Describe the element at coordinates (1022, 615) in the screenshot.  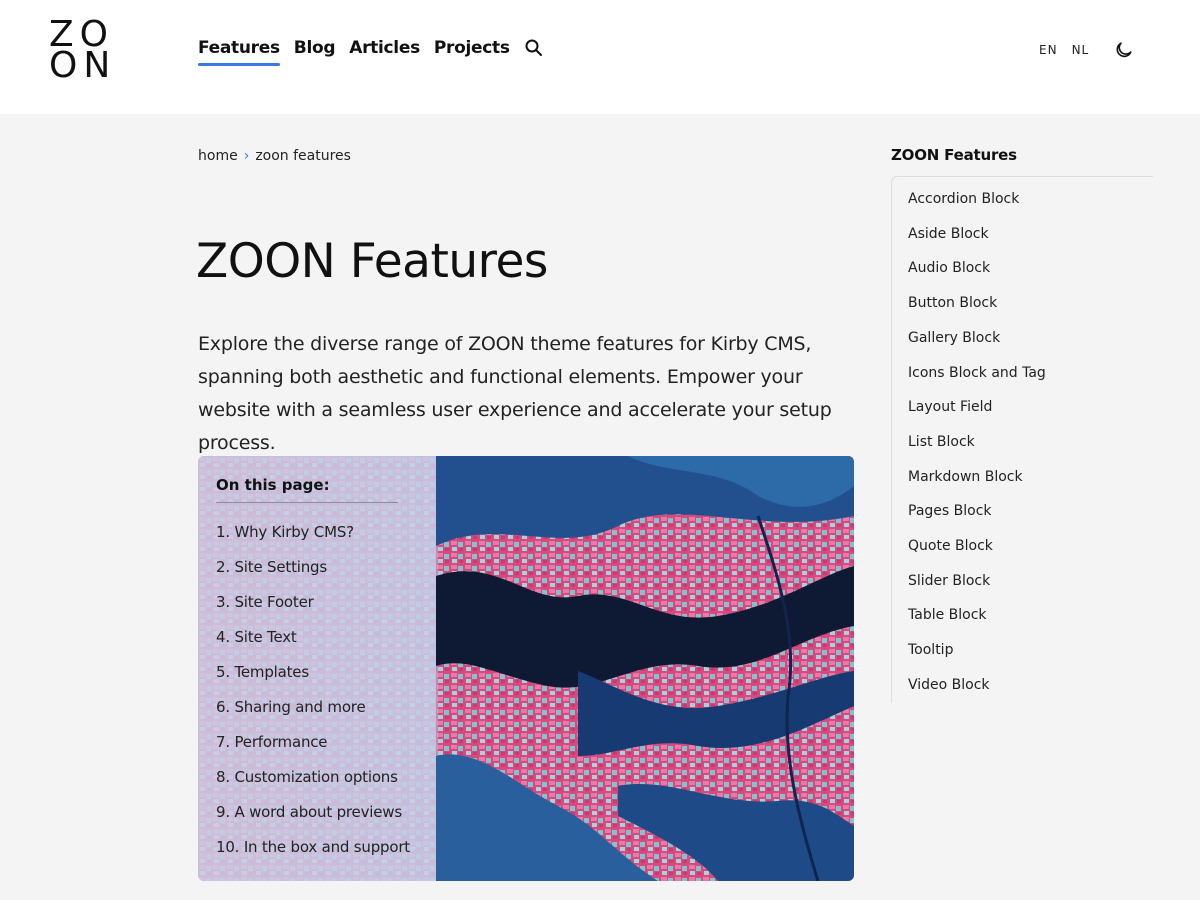
I see `sidebar-item-table-block: Table Block` at that location.